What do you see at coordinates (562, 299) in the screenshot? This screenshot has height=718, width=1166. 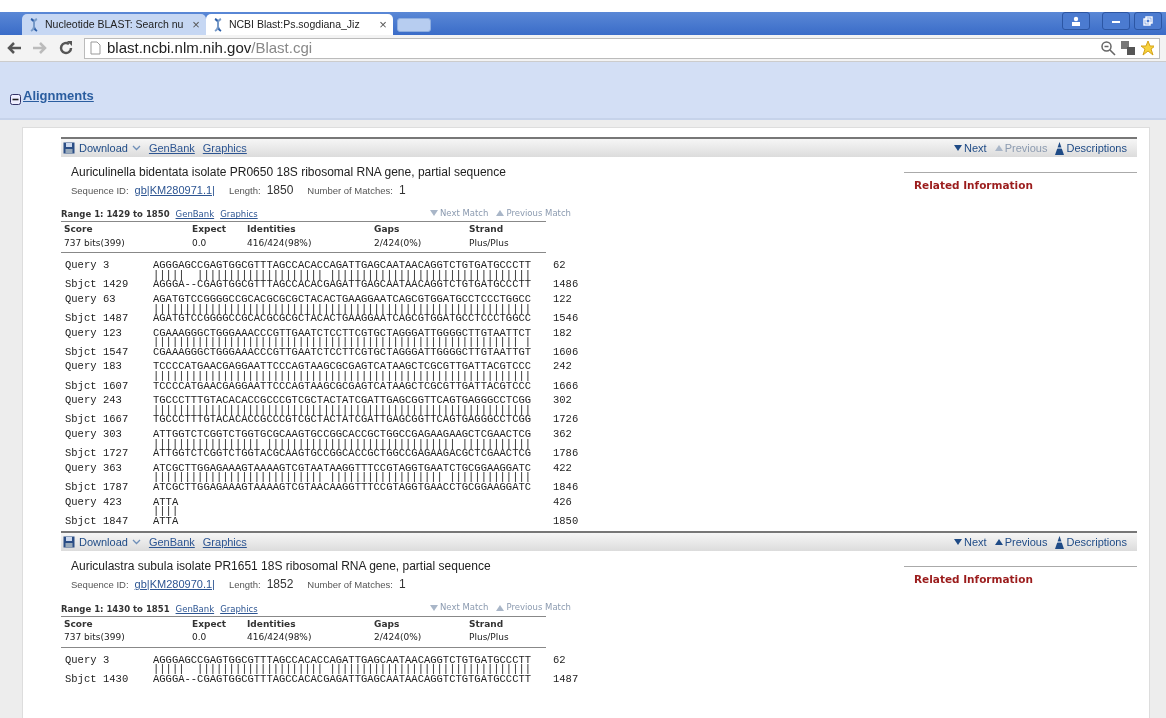 I see `position: 122` at bounding box center [562, 299].